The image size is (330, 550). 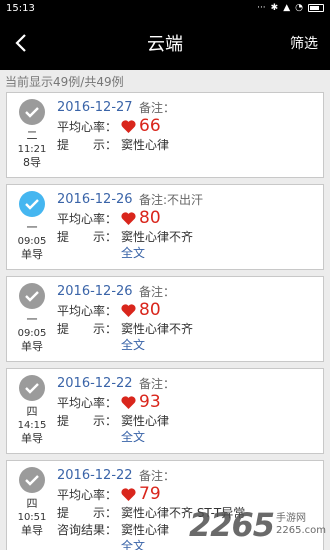 I want to click on record-time: 14:15, so click(x=32, y=425).